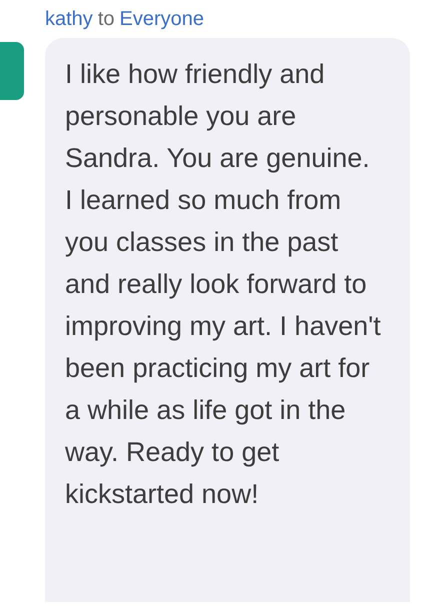  Describe the element at coordinates (12, 71) in the screenshot. I see `avatar-icon` at that location.